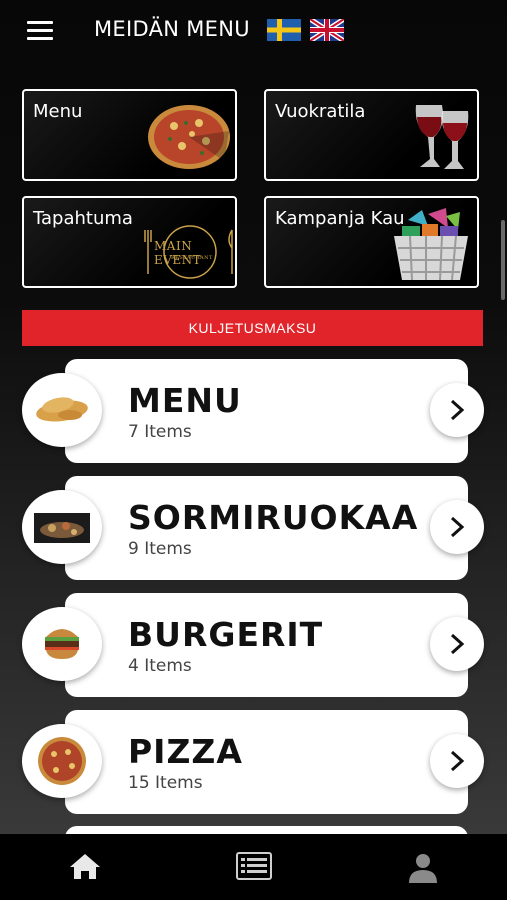 The height and width of the screenshot is (900, 507). Describe the element at coordinates (185, 751) in the screenshot. I see `category-name: PIZZA` at that location.